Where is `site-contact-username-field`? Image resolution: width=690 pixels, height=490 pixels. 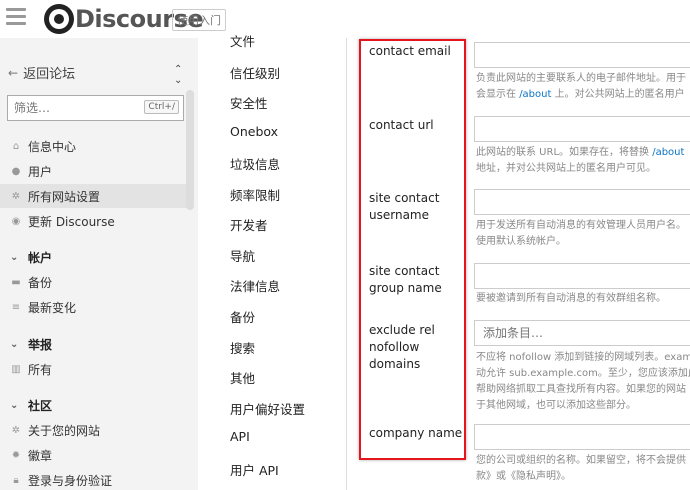
site-contact-username-field is located at coordinates (582, 202).